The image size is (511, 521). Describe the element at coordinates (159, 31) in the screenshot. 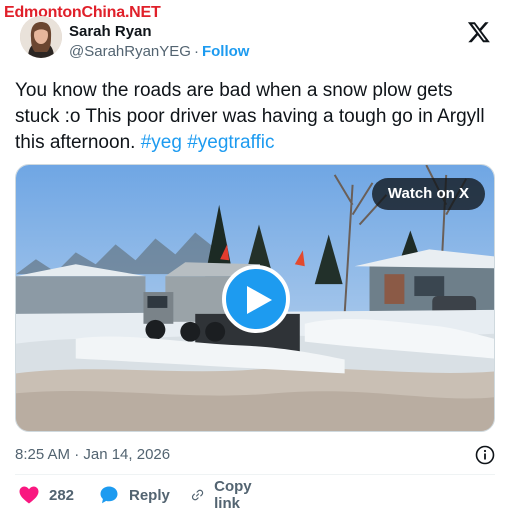

I see `author-name: Sarah Ryan` at that location.